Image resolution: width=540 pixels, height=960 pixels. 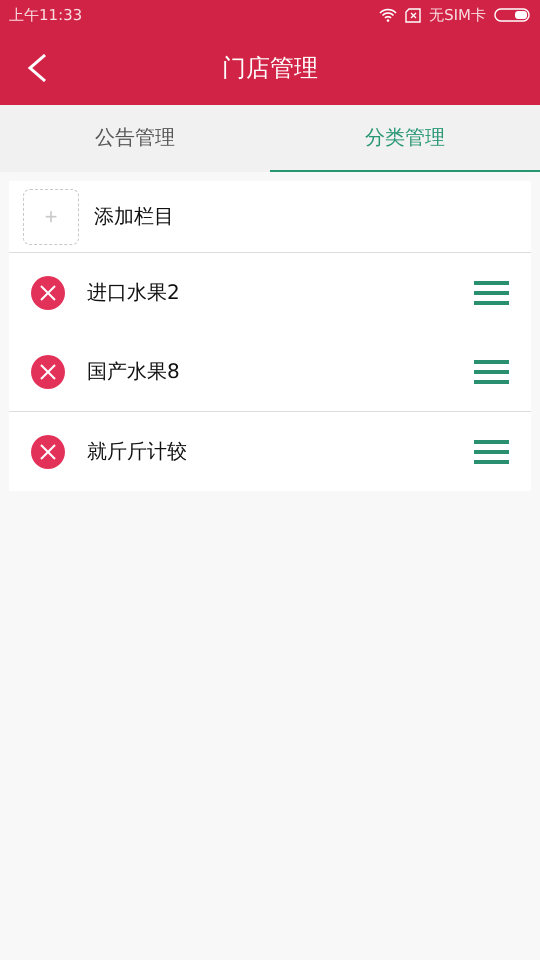 I want to click on tab: 公告管理, so click(x=135, y=138).